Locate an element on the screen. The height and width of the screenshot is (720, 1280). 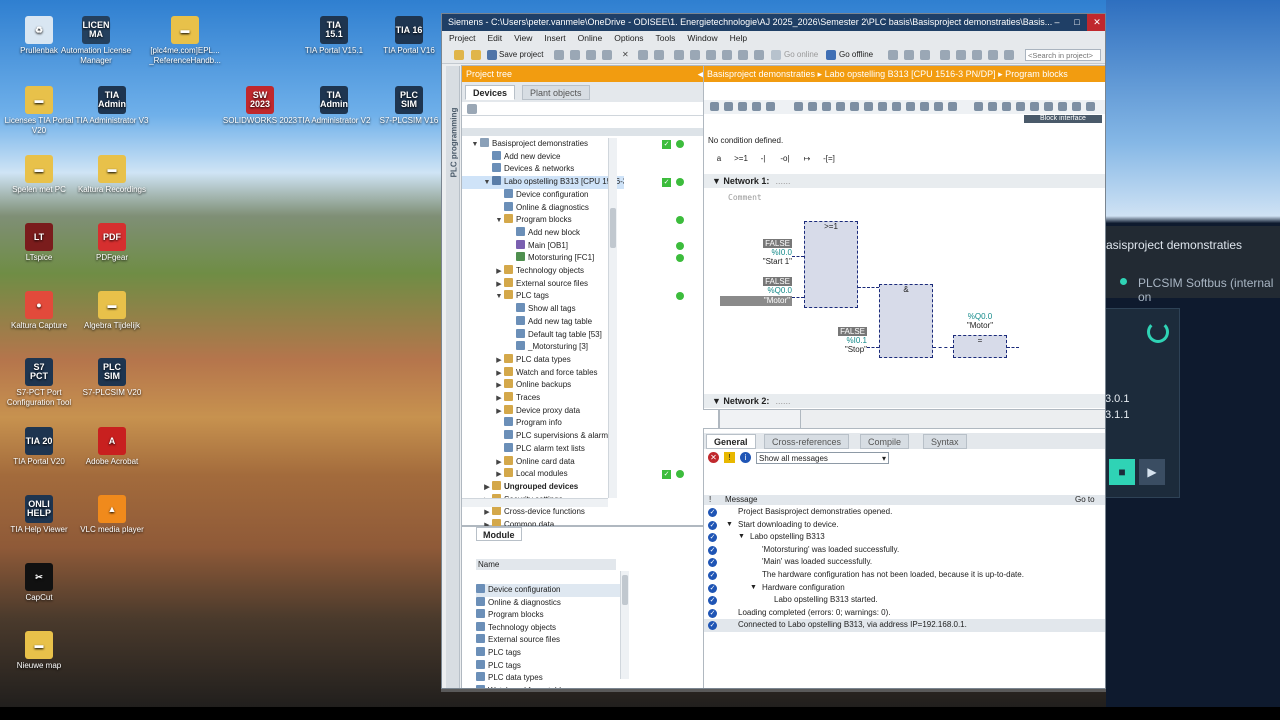
desktop-icon: TIA 20 TIA Portal V20 is located at coordinates (39, 447).